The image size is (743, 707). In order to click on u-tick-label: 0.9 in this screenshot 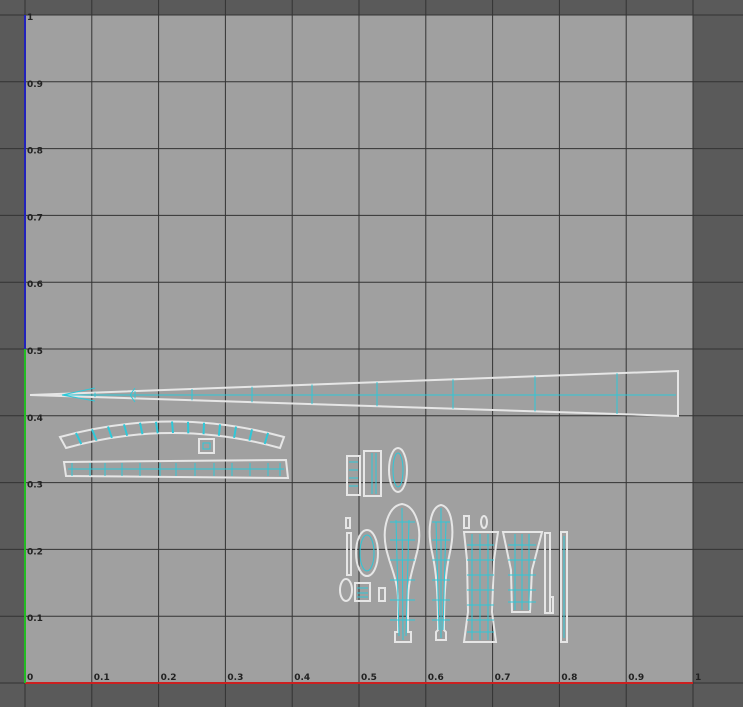, I will do `click(636, 678)`.